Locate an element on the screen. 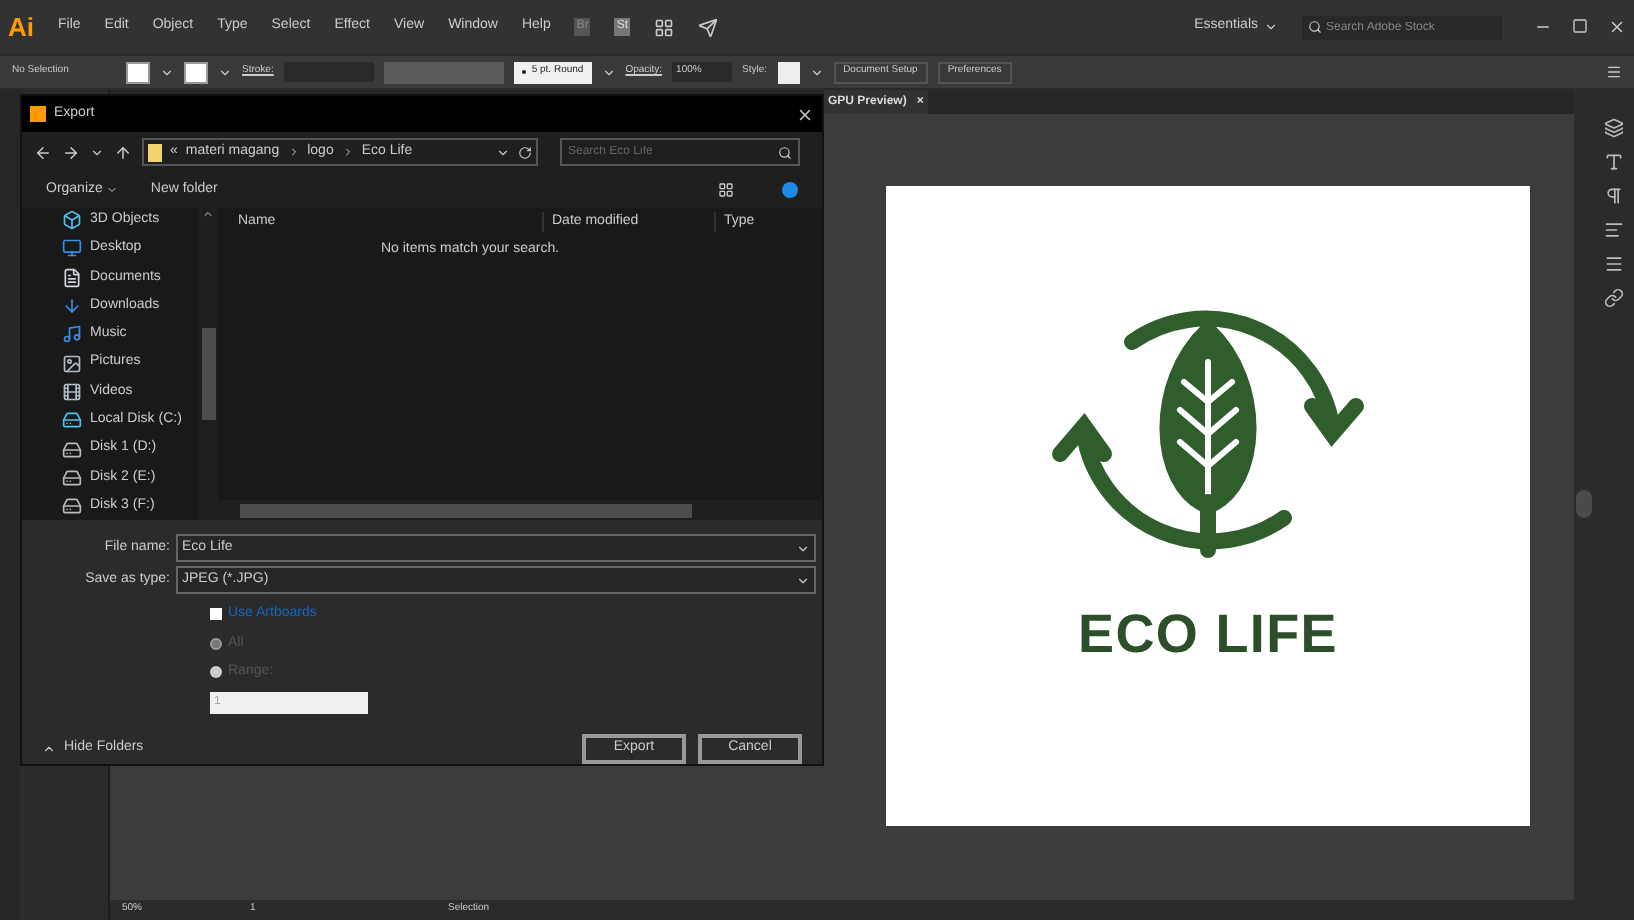 The width and height of the screenshot is (1634, 920). paragraph-icon is located at coordinates (1614, 196).